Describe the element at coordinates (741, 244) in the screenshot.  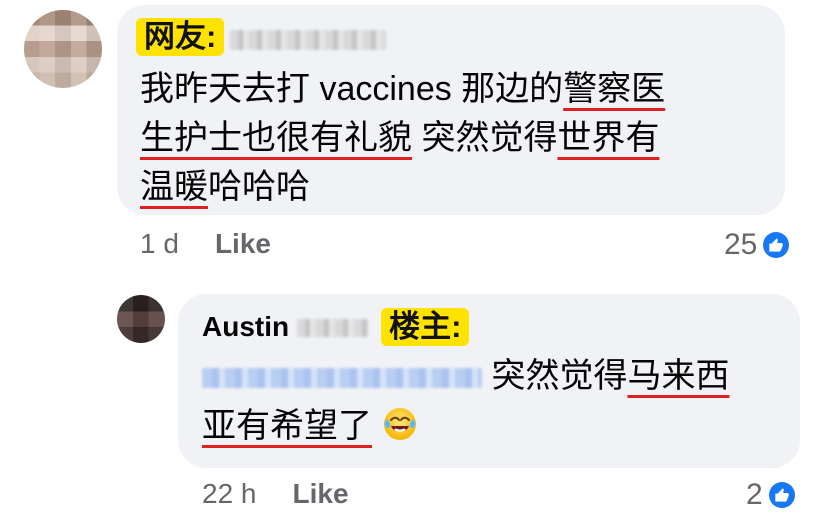
I see `comment-1-reaction-count: 25` at that location.